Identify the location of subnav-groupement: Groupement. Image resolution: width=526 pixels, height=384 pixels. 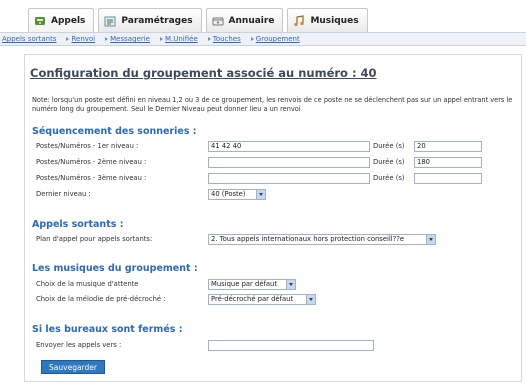
(275, 39).